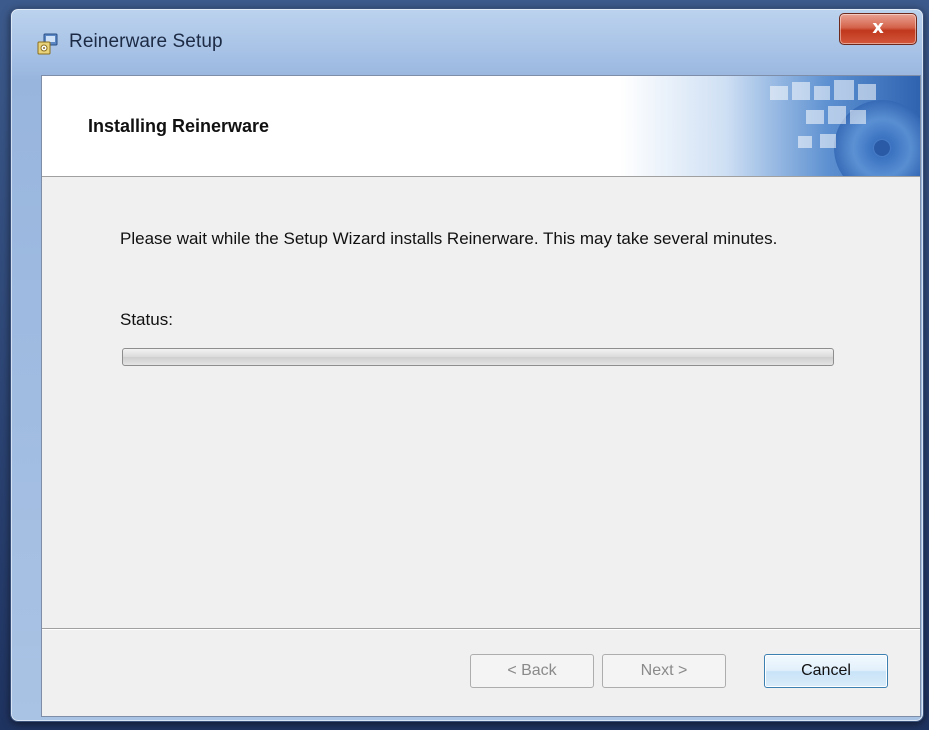 The width and height of the screenshot is (929, 730). I want to click on banner-graphic, so click(770, 126).